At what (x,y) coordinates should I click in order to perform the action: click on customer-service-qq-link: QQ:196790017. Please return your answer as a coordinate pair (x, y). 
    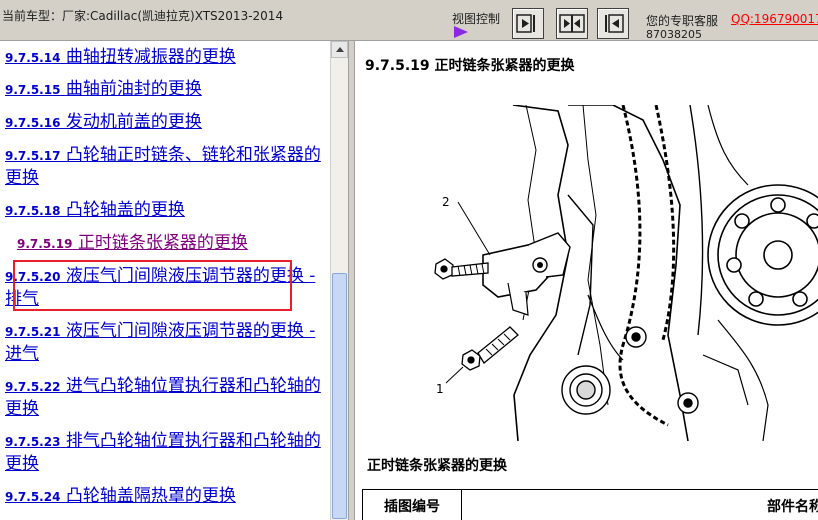
    Looking at the image, I should click on (774, 19).